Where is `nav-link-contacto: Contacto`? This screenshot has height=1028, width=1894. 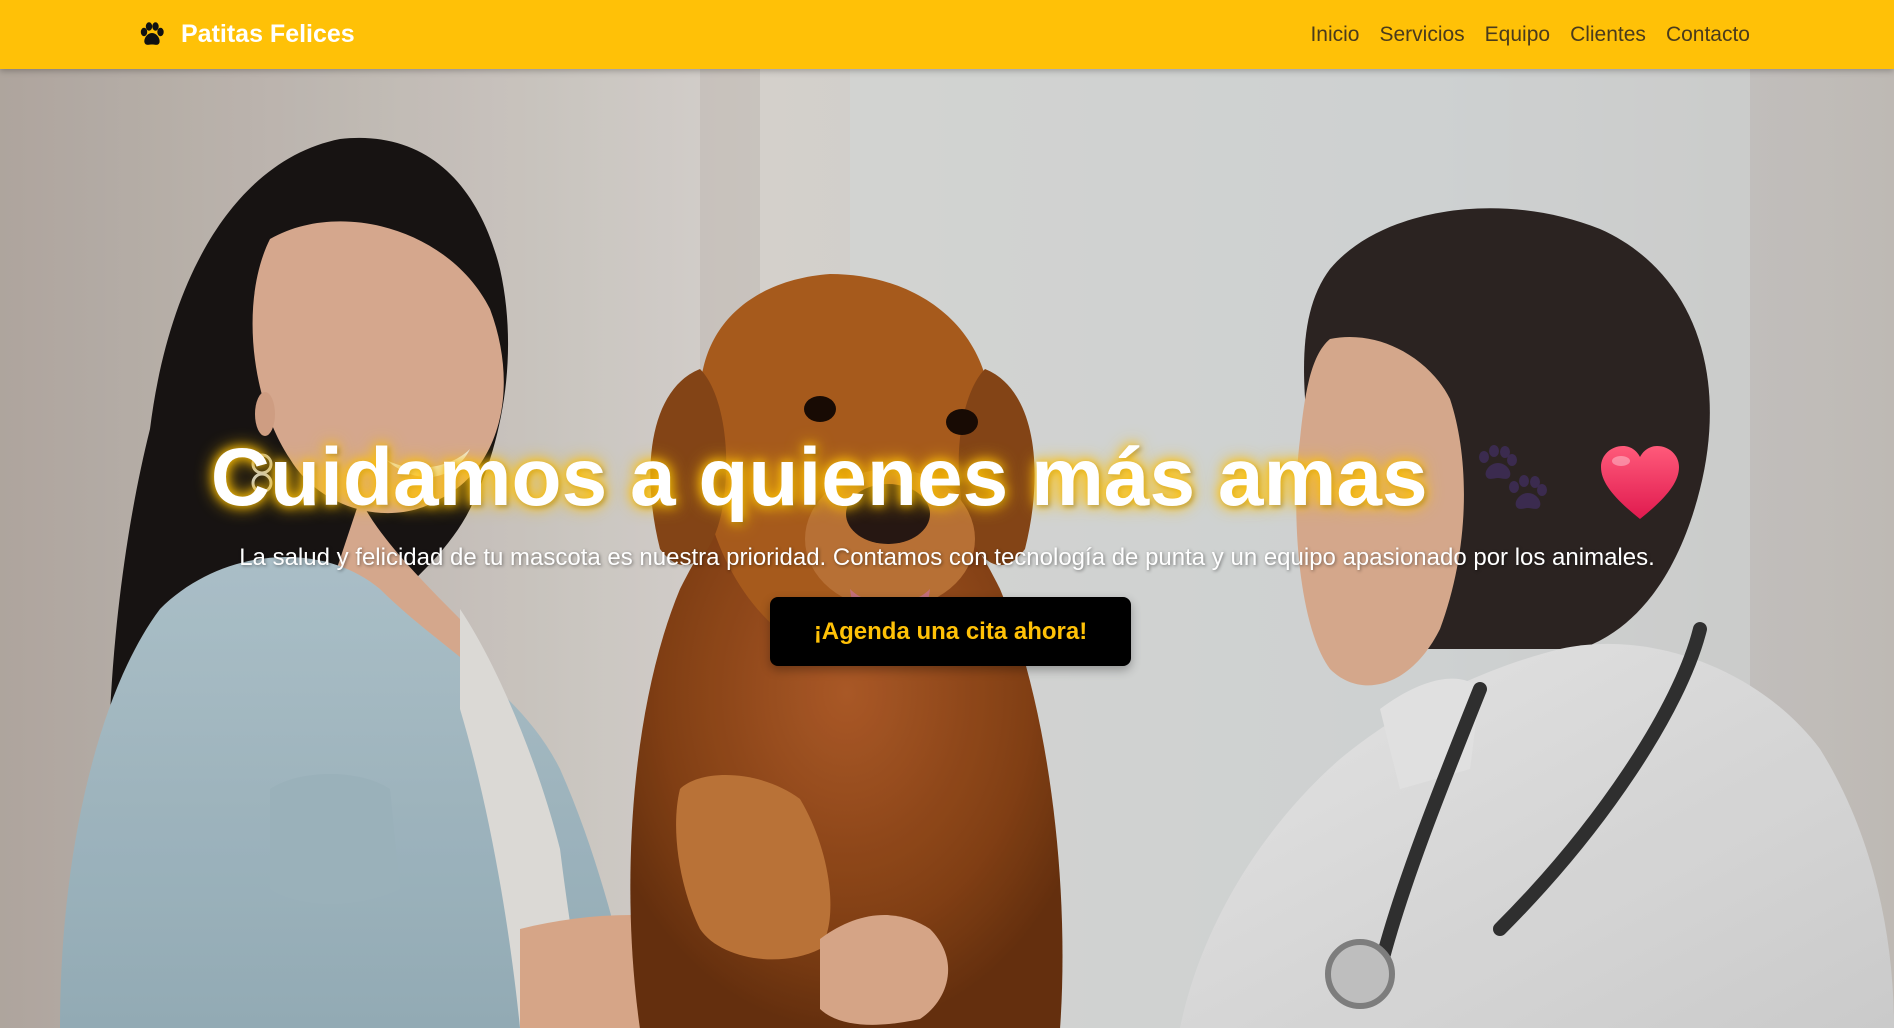 nav-link-contacto: Contacto is located at coordinates (1708, 35).